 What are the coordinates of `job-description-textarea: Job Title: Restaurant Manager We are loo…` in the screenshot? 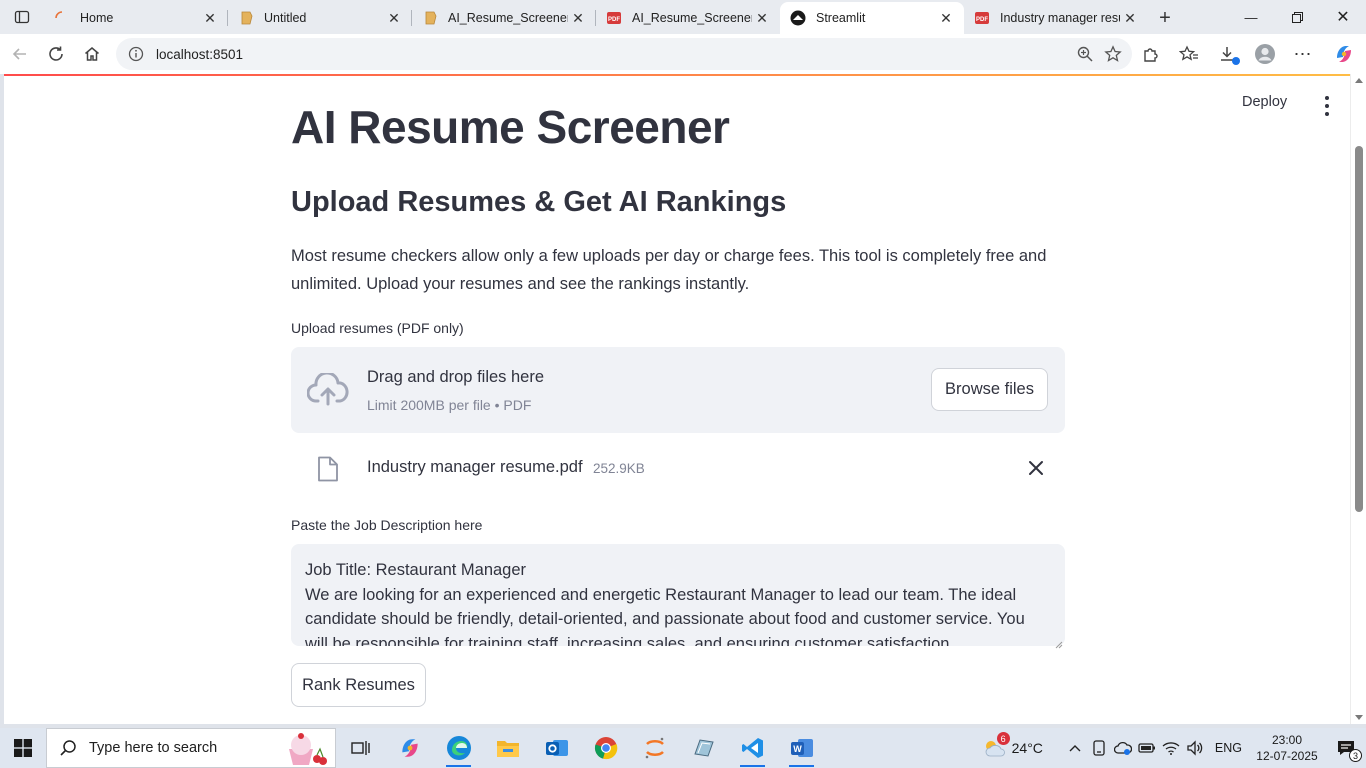 It's located at (678, 595).